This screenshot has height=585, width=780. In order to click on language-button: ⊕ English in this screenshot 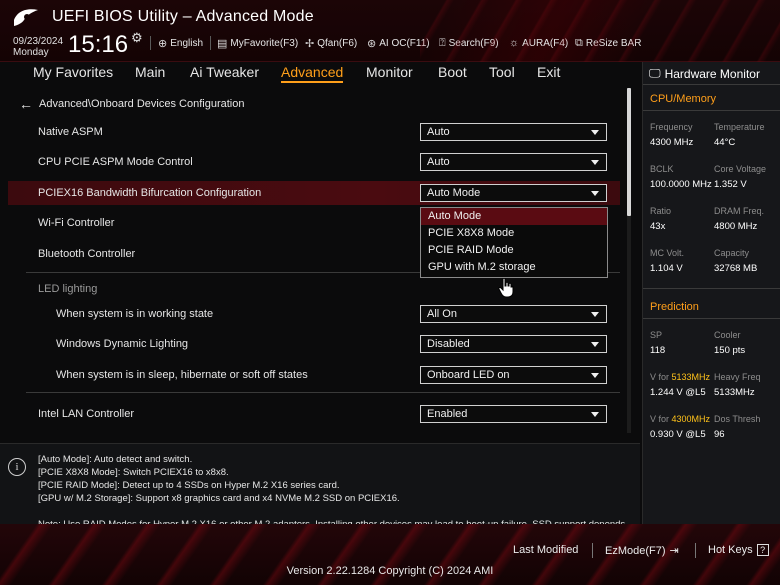, I will do `click(180, 43)`.